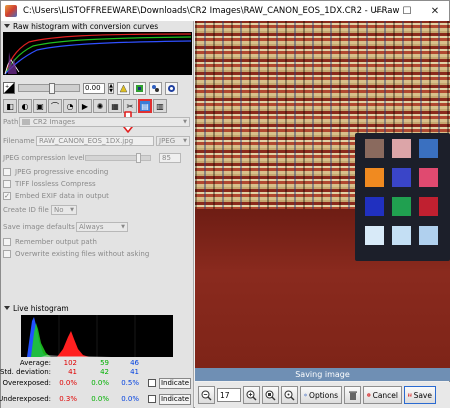 The image size is (450, 408). I want to click on reset-icon, so click(155, 88).